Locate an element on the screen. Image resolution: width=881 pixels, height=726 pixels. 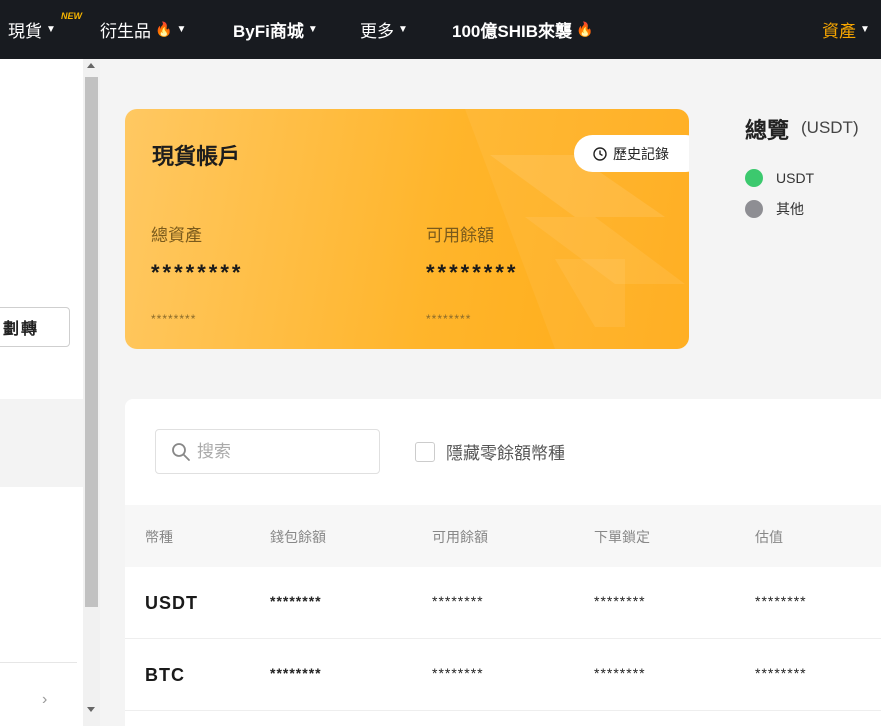
transfer-button: 劃轉 is located at coordinates (35, 327).